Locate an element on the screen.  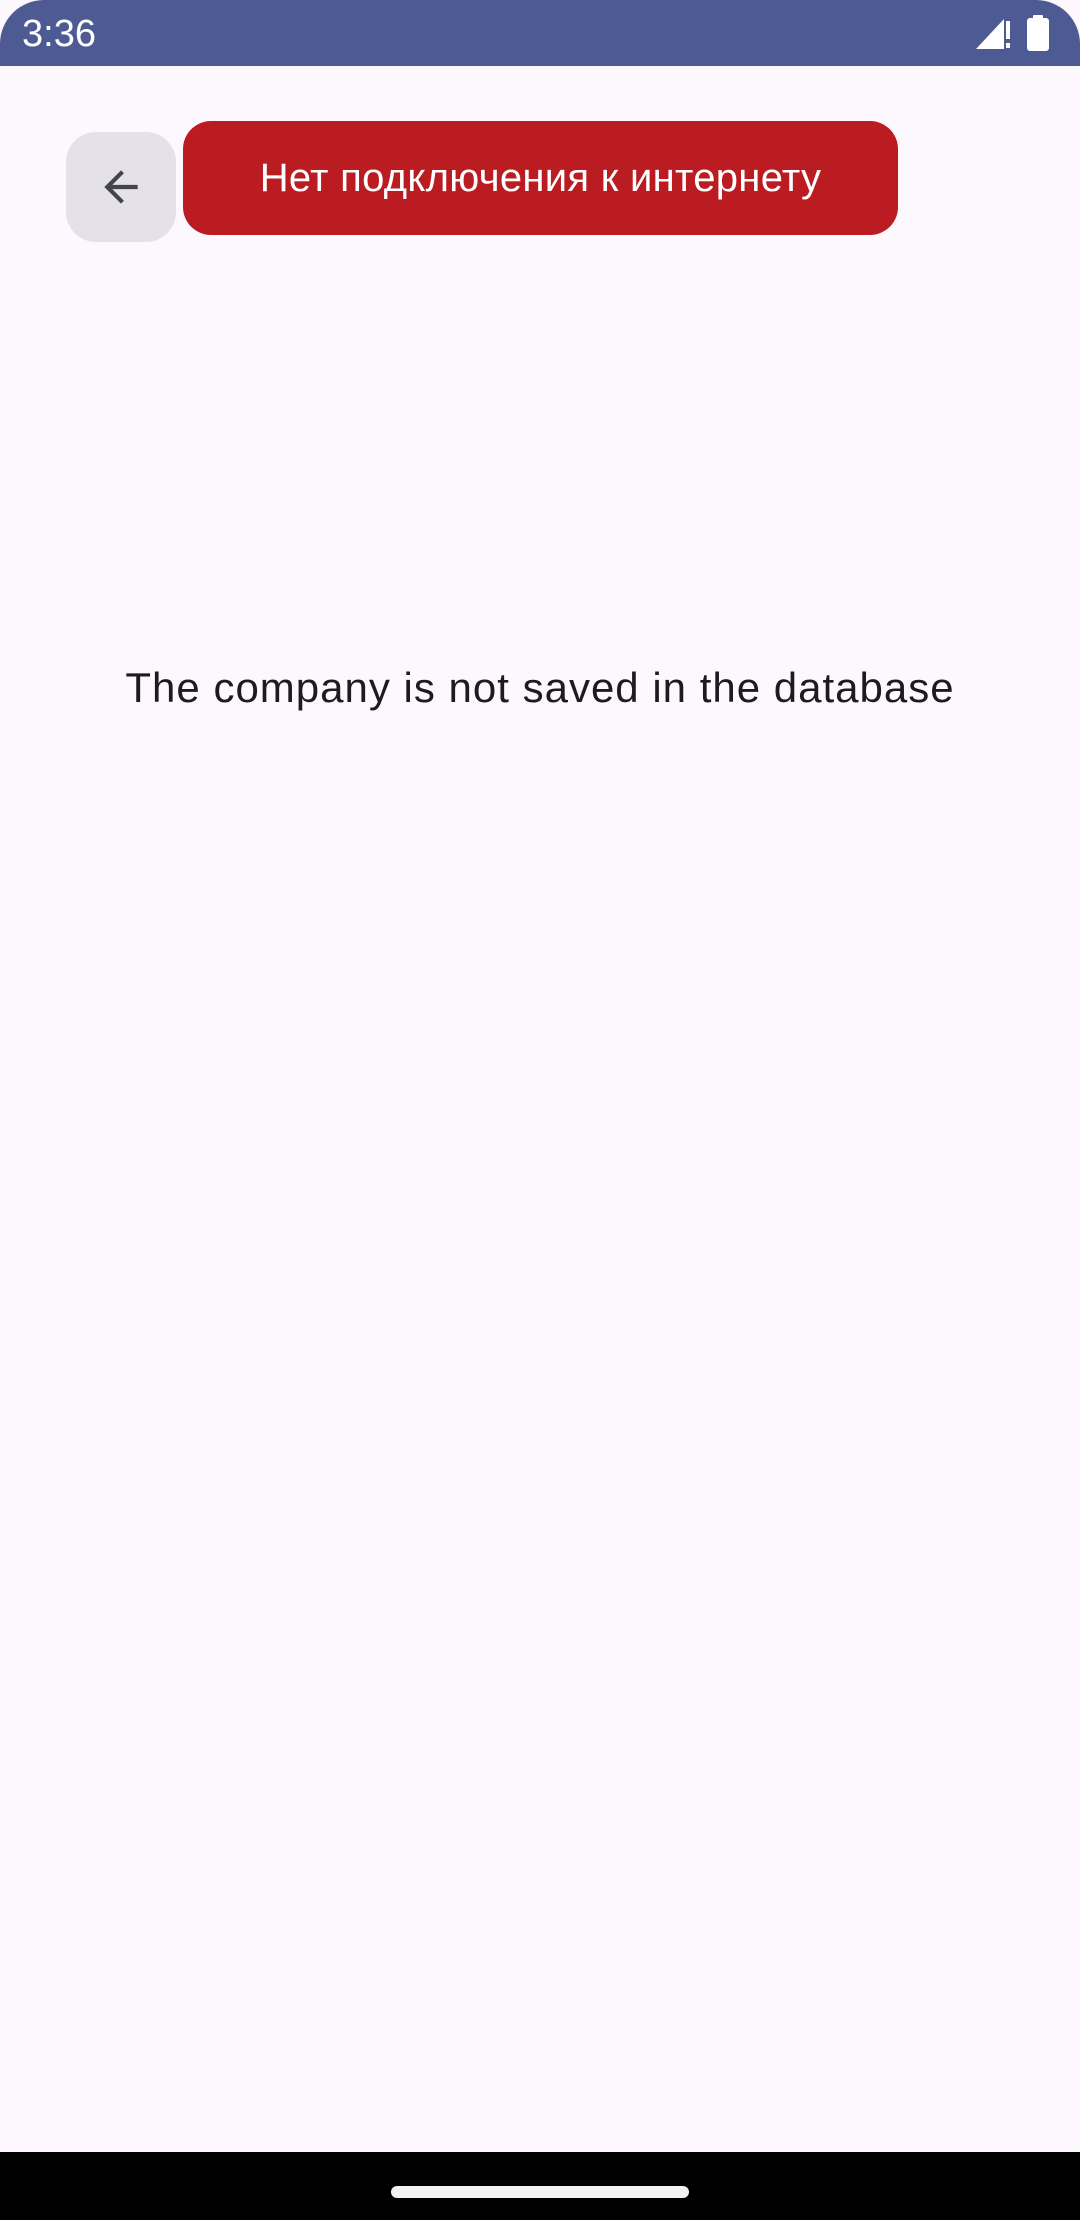
status-icons is located at coordinates (1012, 33).